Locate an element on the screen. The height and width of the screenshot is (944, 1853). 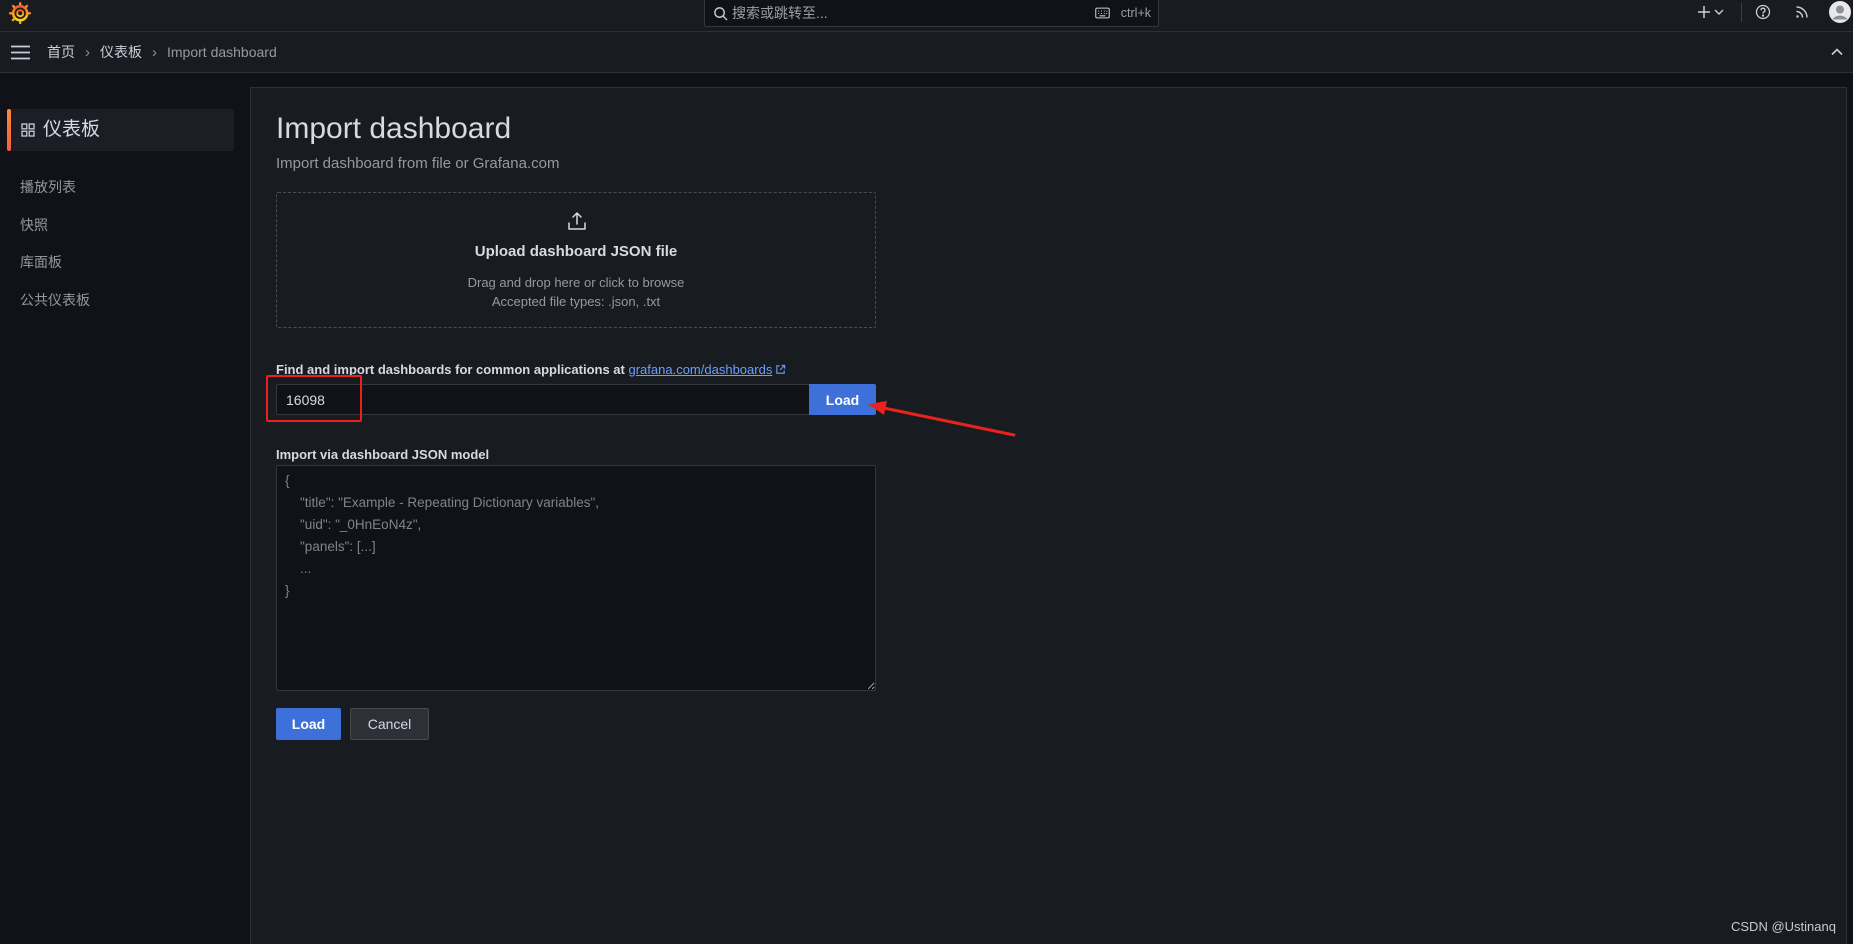
upload-icon is located at coordinates (577, 221).